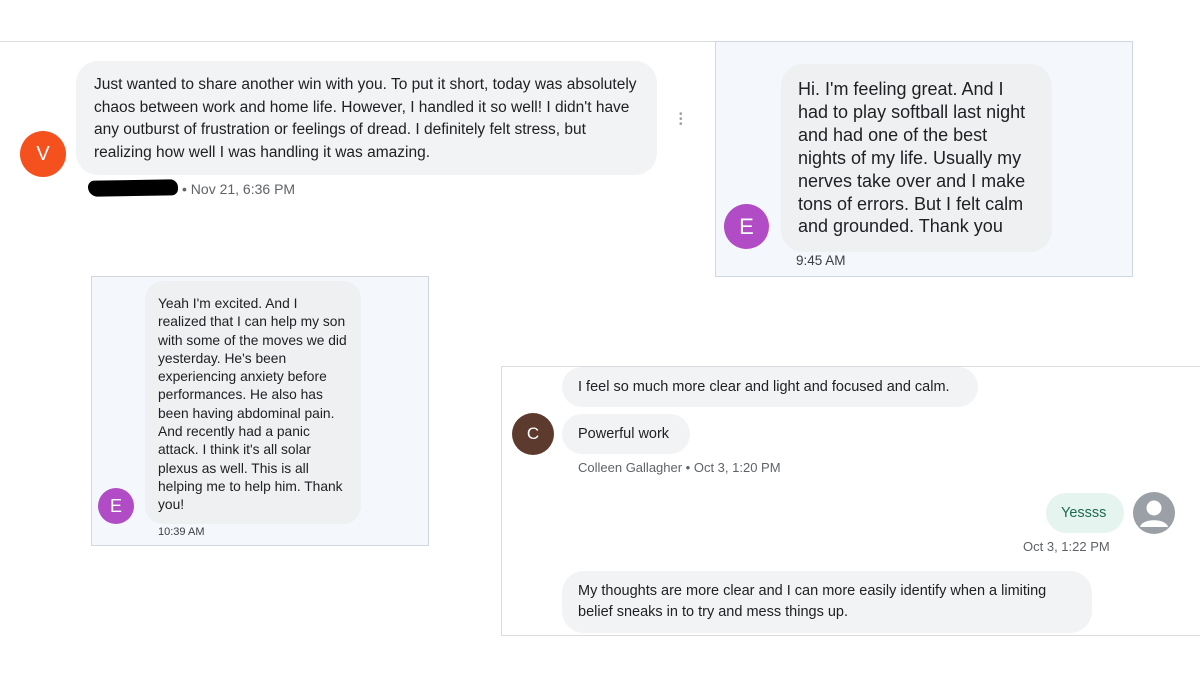  Describe the element at coordinates (821, 260) in the screenshot. I see `message-timestamp: 9:45 AM` at that location.